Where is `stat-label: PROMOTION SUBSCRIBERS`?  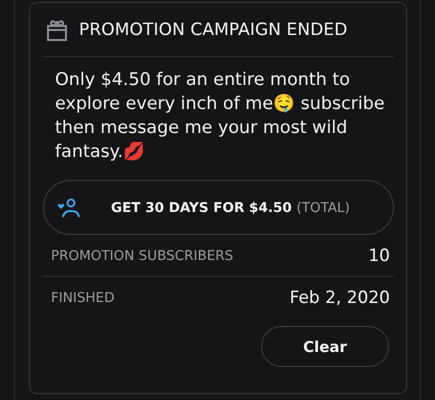 stat-label: PROMOTION SUBSCRIBERS is located at coordinates (142, 256).